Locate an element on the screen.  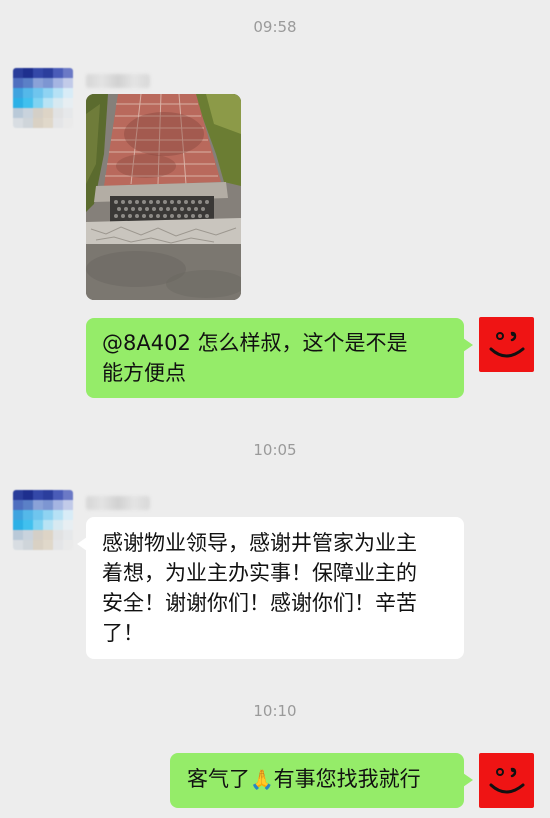
timestamp: 10:05 is located at coordinates (275, 450).